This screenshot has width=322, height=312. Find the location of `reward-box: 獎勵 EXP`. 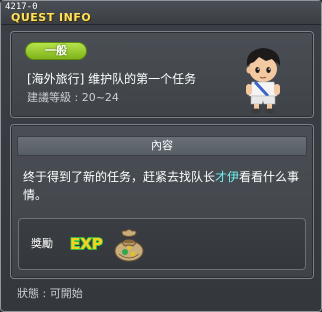

reward-box: 獎勵 EXP is located at coordinates (162, 244).